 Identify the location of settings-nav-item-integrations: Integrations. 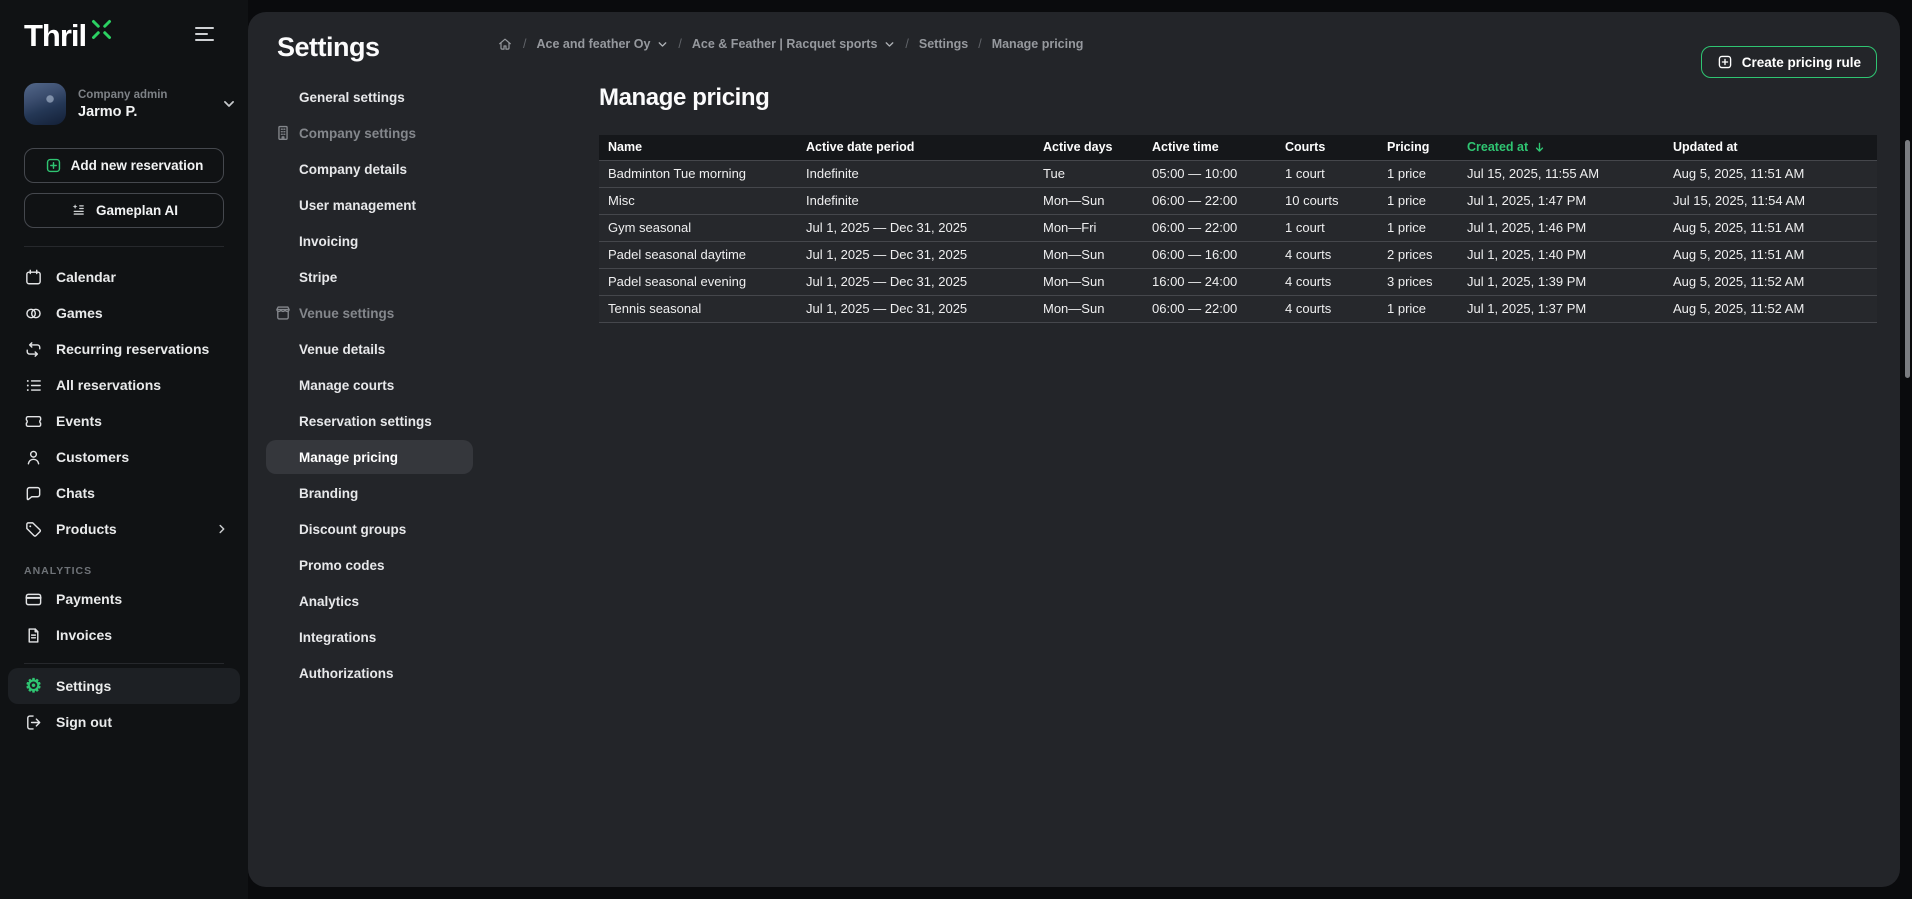
(382, 637).